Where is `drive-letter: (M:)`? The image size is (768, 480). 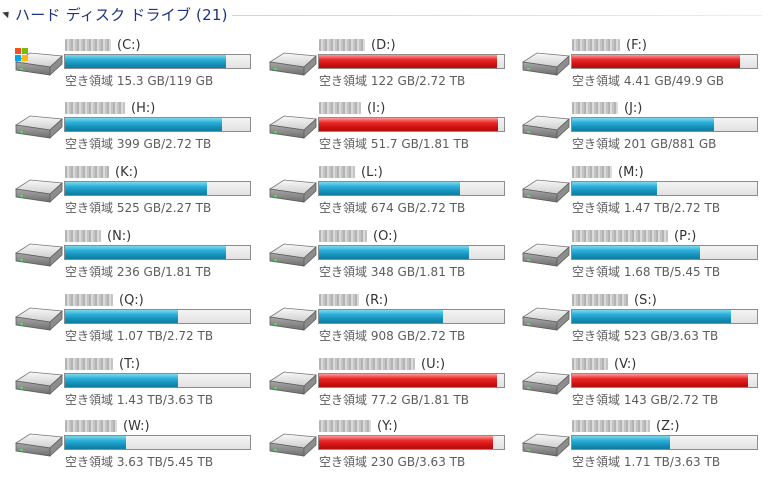
drive-letter: (M:) is located at coordinates (631, 172).